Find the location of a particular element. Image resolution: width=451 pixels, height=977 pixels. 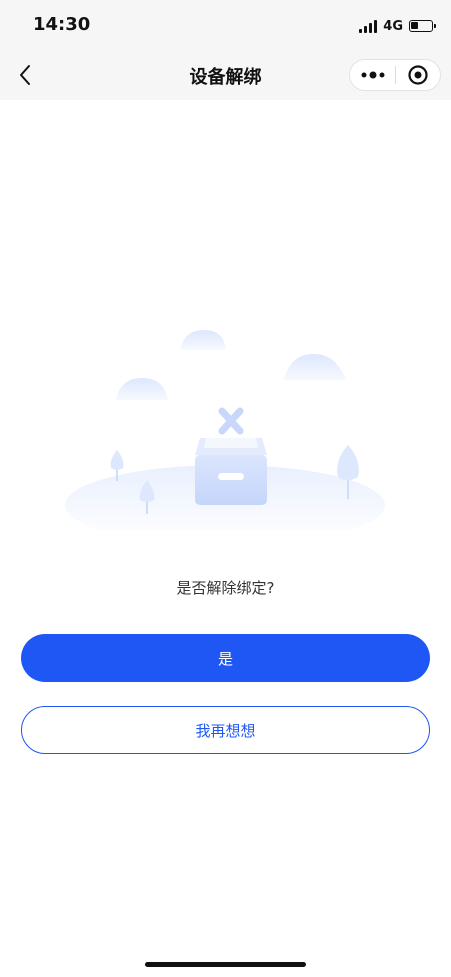

status-bar: 14:30 4G is located at coordinates (225, 25).